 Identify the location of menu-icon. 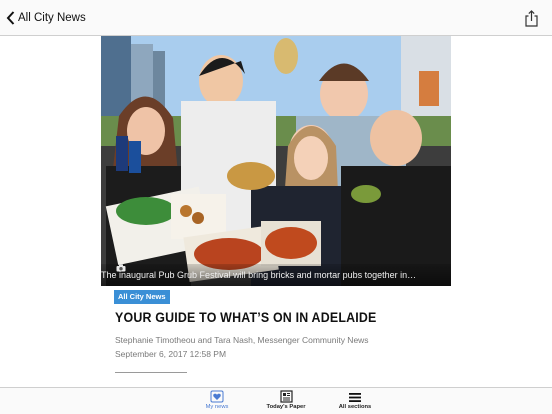
(355, 397).